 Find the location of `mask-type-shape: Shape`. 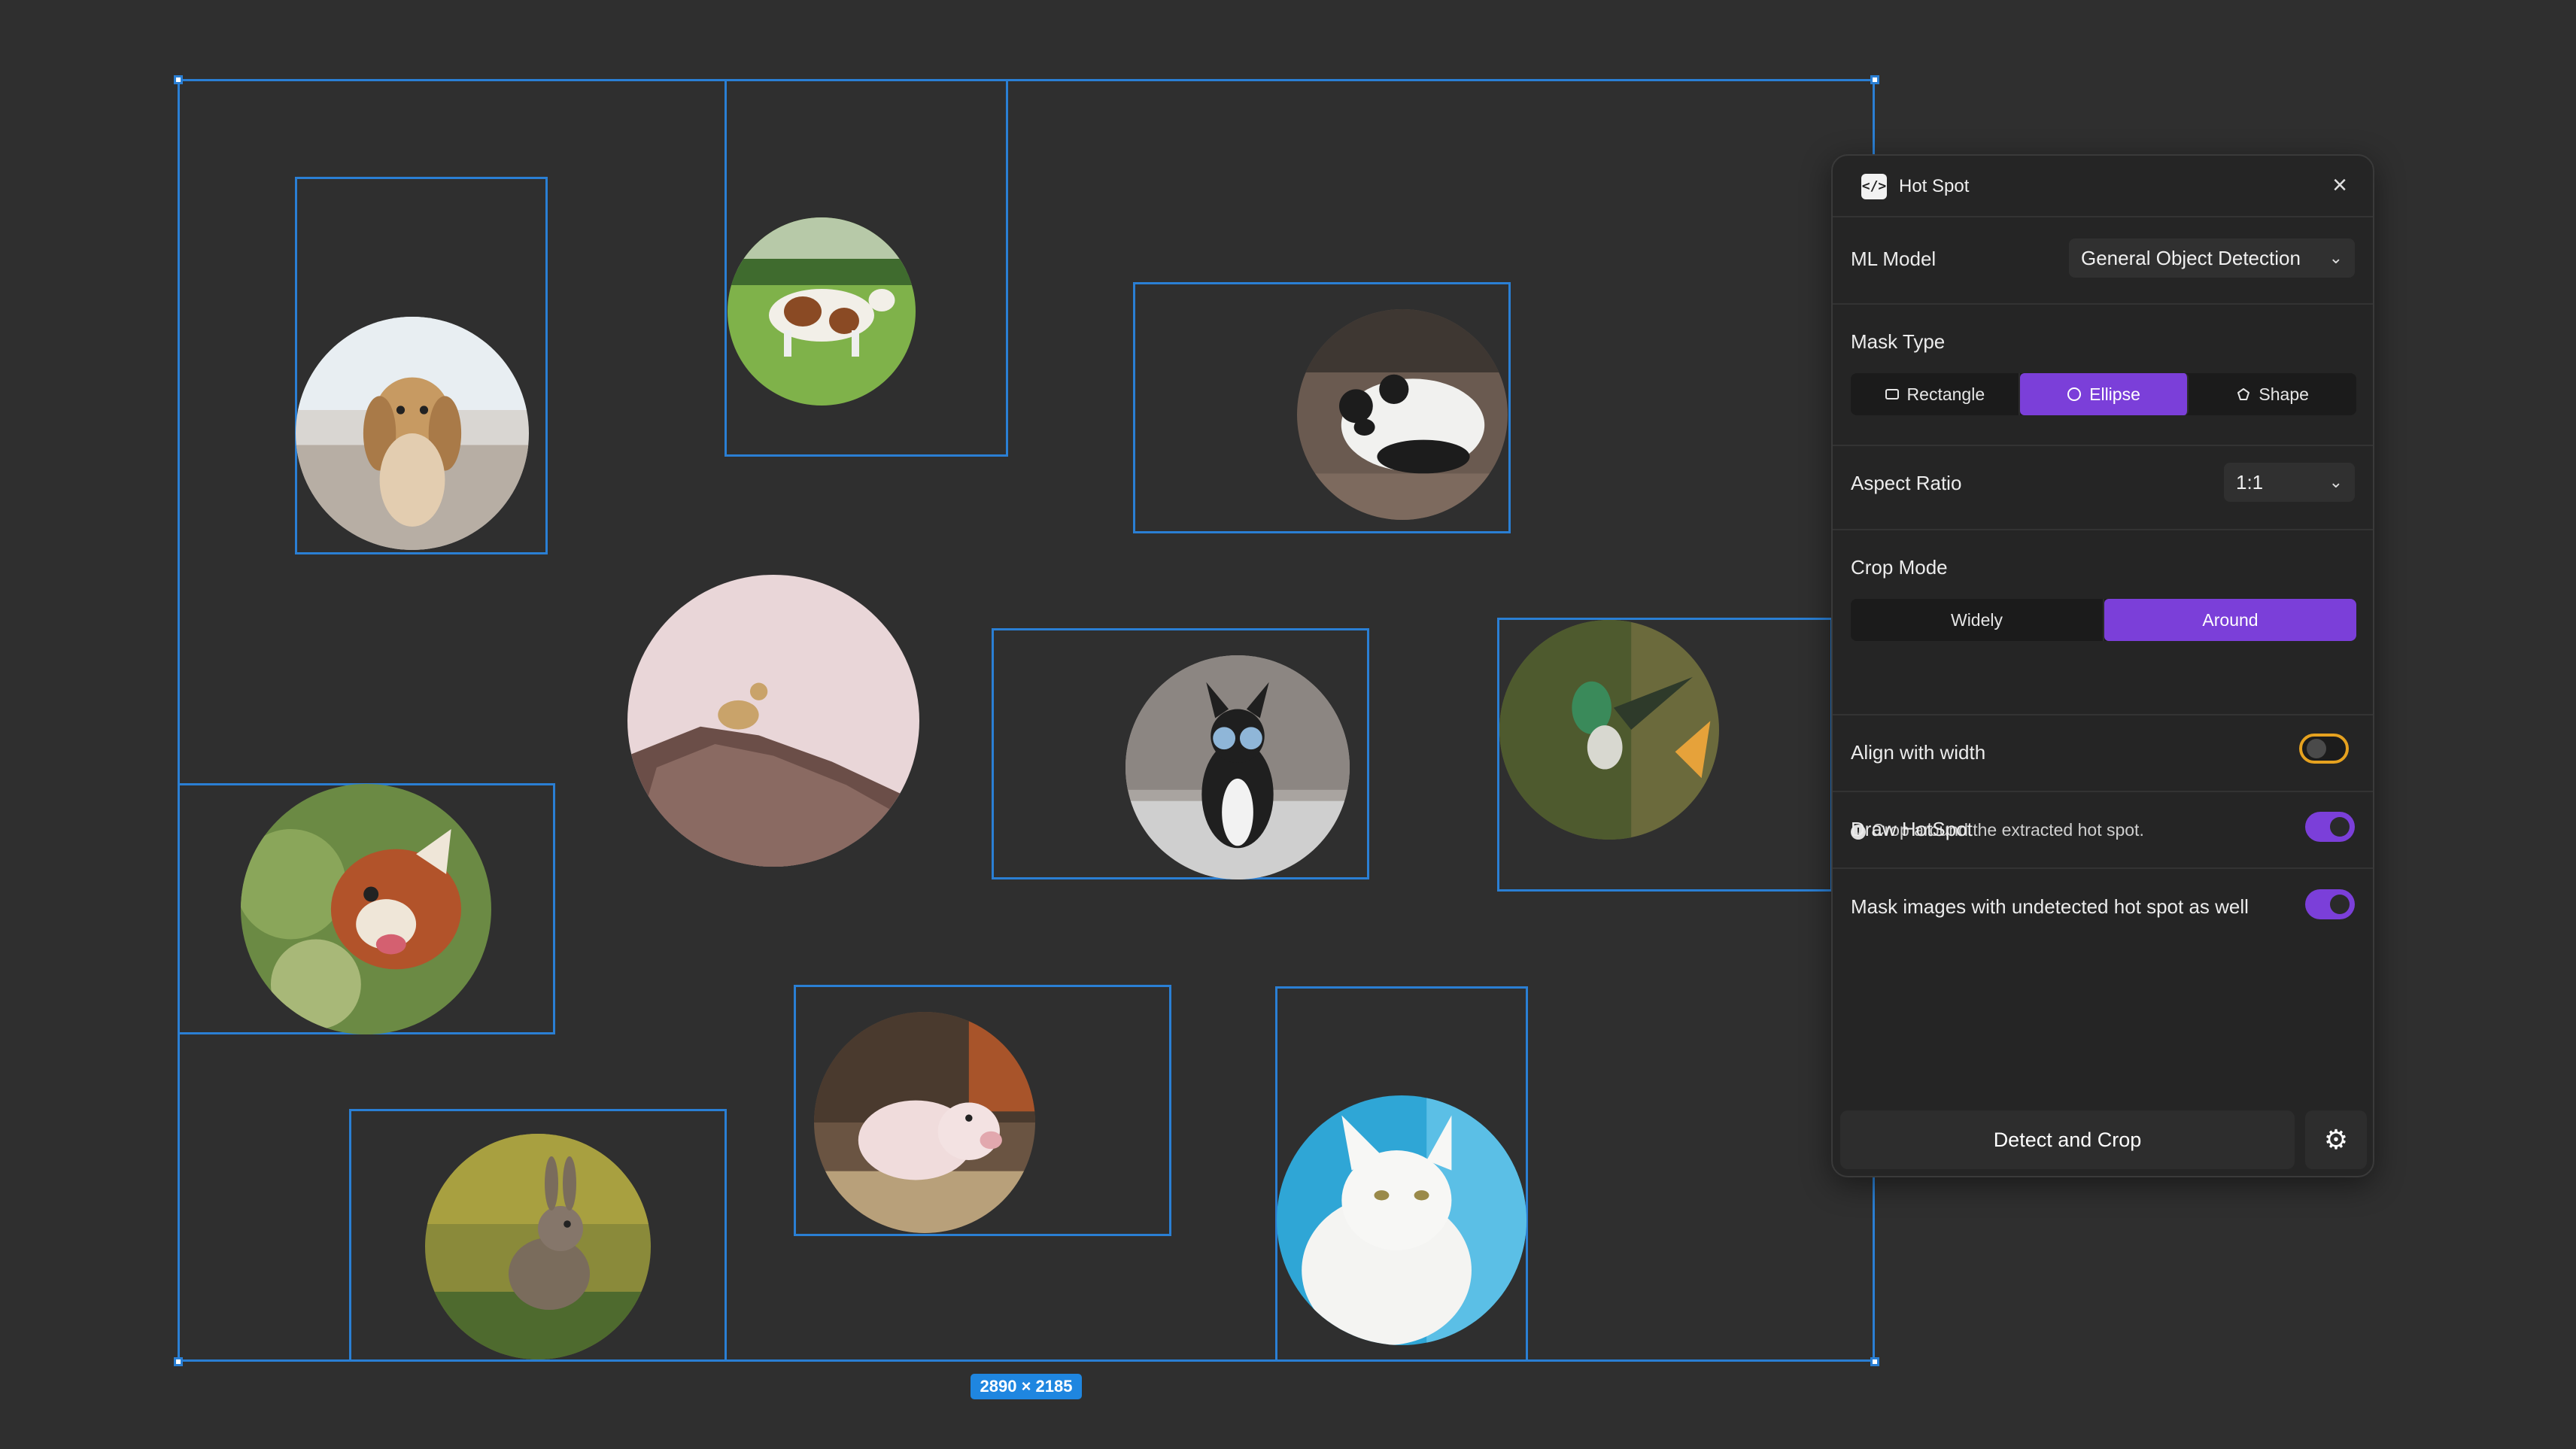

mask-type-shape: Shape is located at coordinates (2272, 394).